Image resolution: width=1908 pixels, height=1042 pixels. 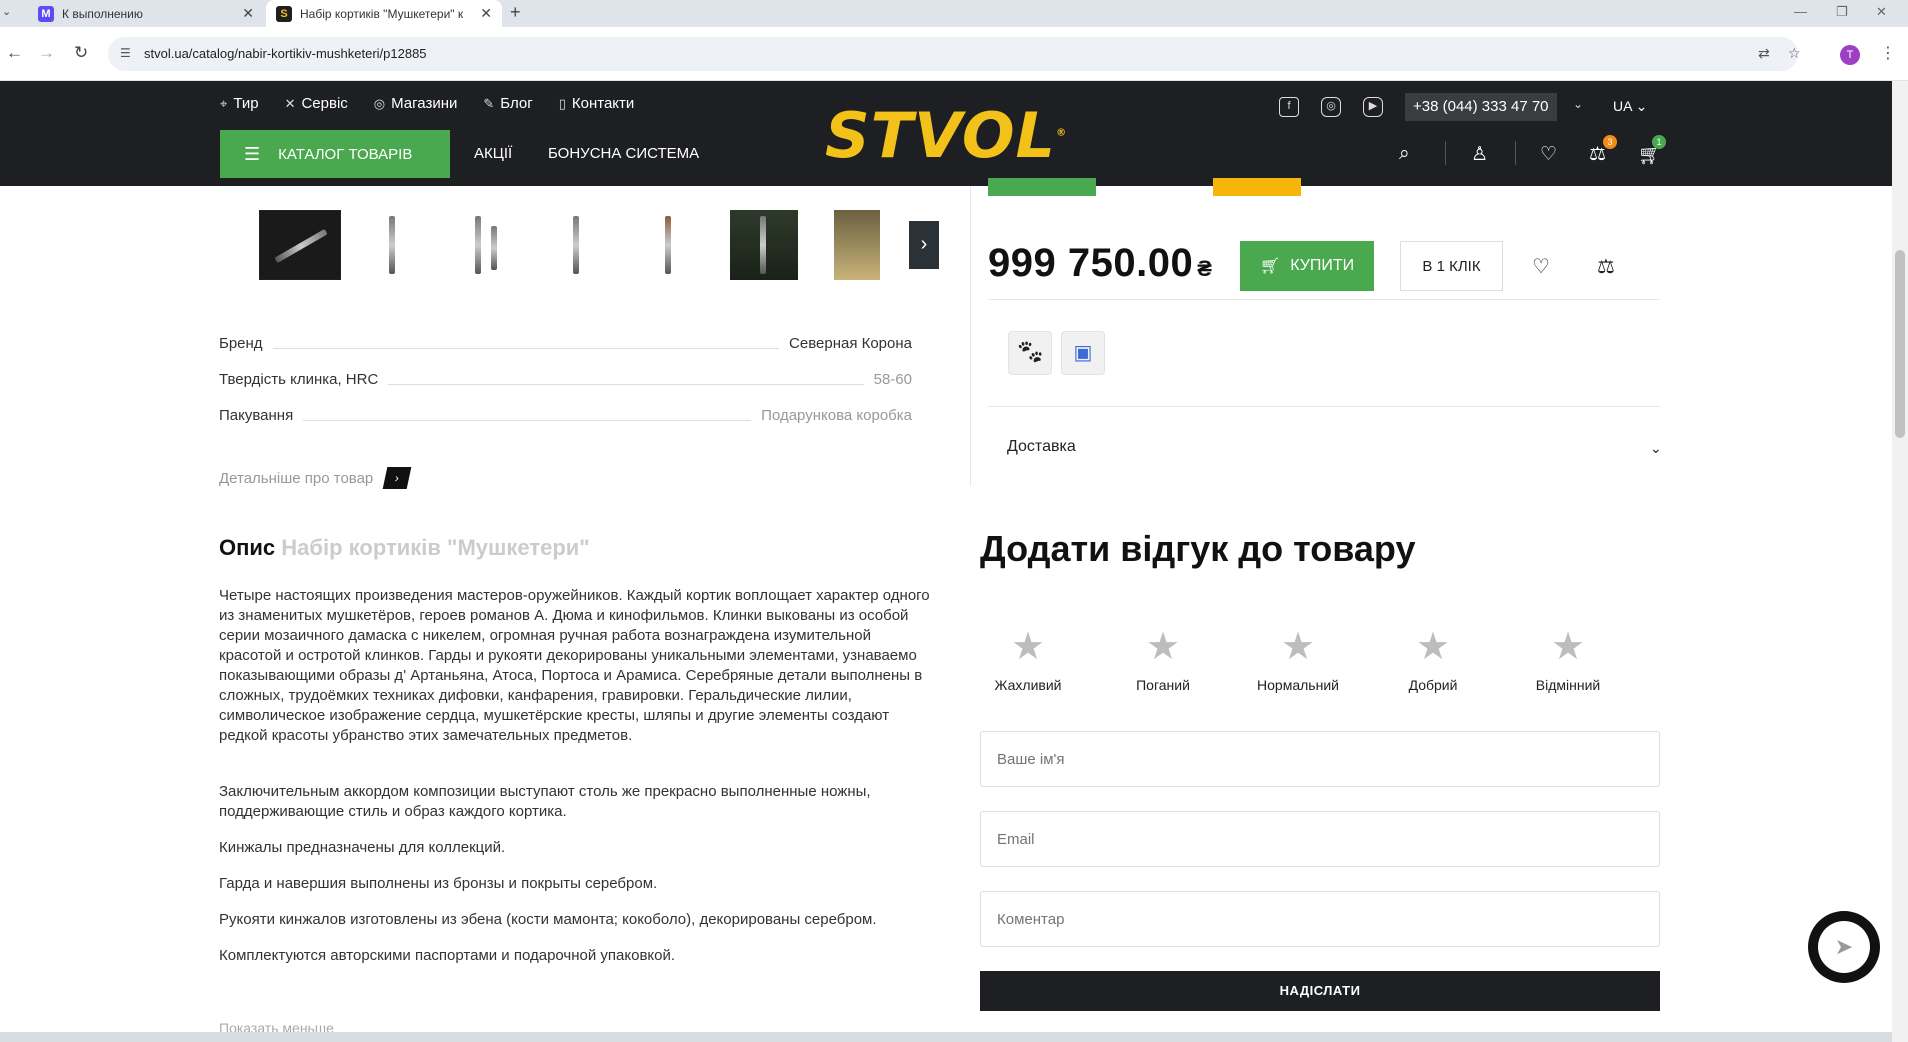 I want to click on rating-option: ★ Добрий, so click(x=1433, y=660).